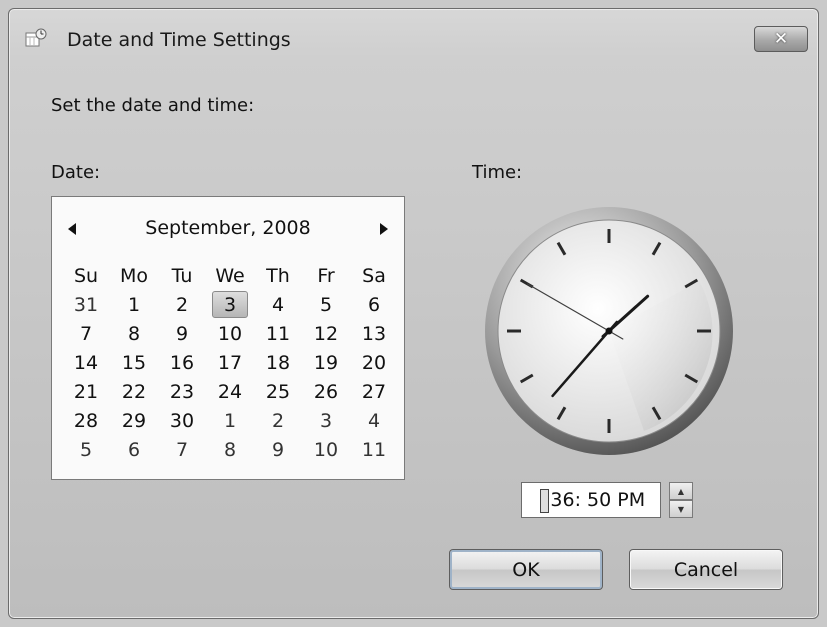 This screenshot has height=627, width=827. Describe the element at coordinates (230, 304) in the screenshot. I see `calendar-day-selected: 3` at that location.